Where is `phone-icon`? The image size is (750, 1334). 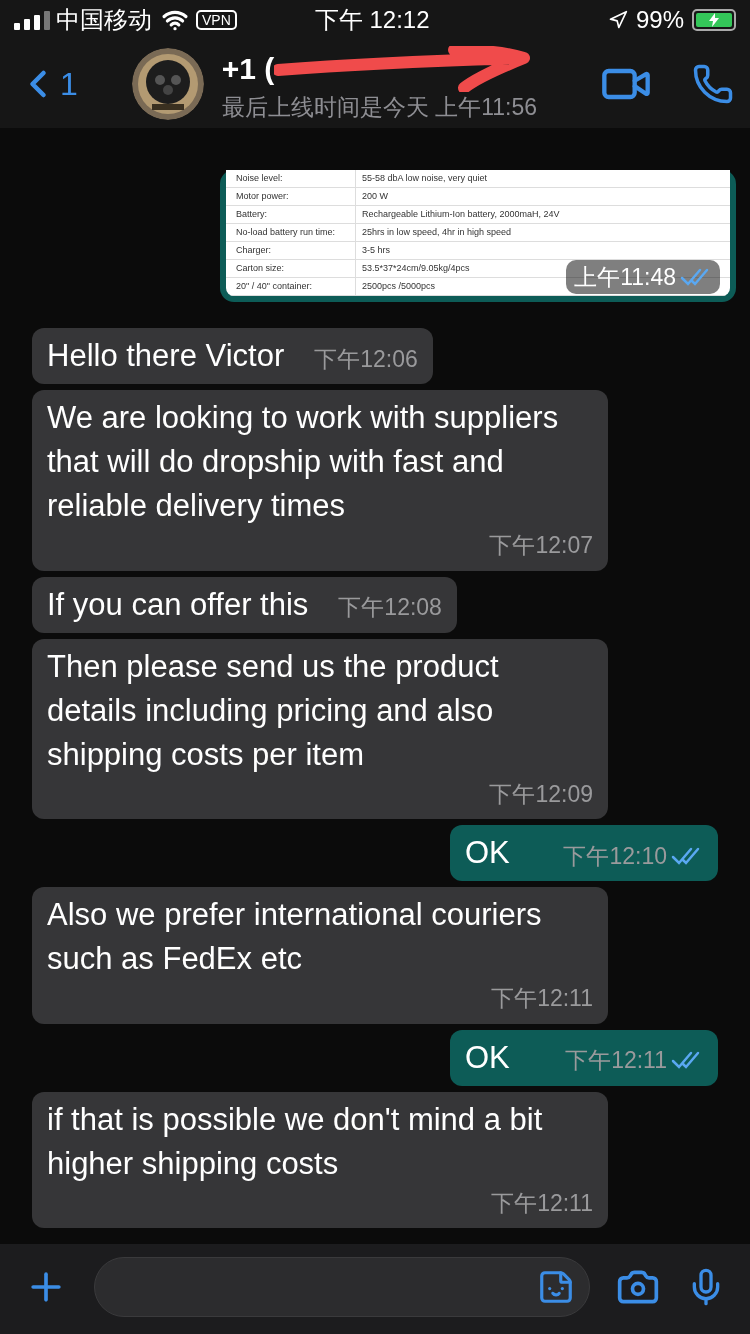
phone-icon is located at coordinates (713, 84).